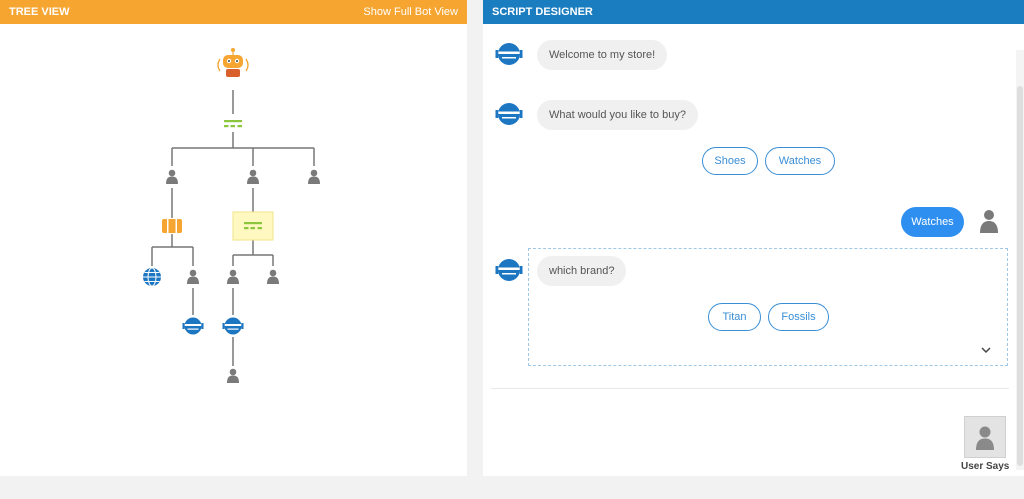 This screenshot has width=1024, height=499. Describe the element at coordinates (734, 317) in the screenshot. I see `option-button-titan: Titan` at that location.